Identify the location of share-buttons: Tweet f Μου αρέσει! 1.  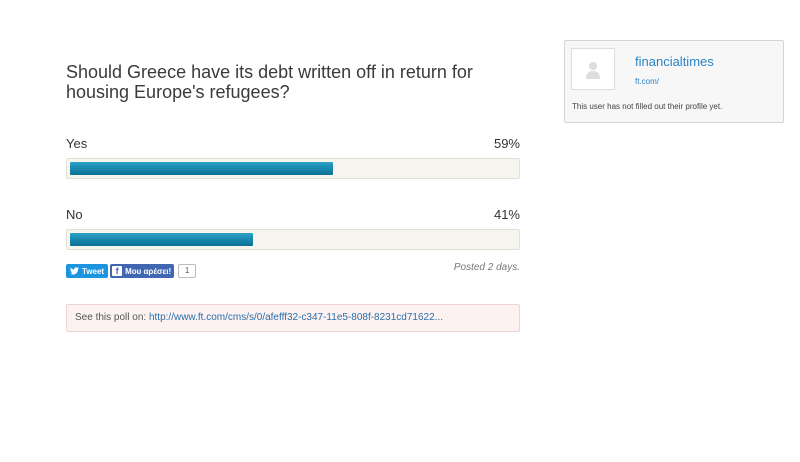
(131, 271).